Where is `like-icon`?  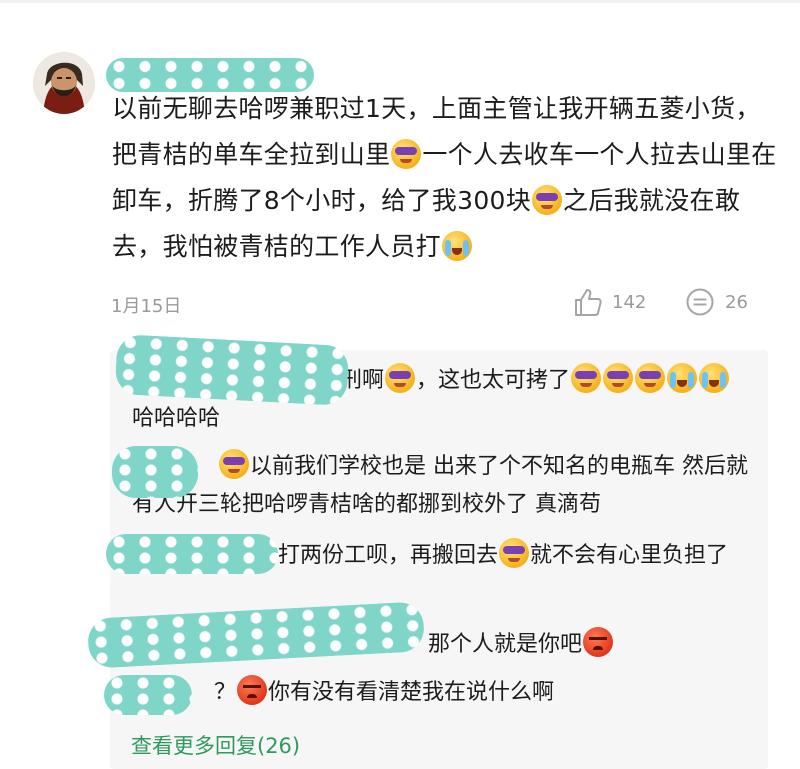
like-icon is located at coordinates (588, 302).